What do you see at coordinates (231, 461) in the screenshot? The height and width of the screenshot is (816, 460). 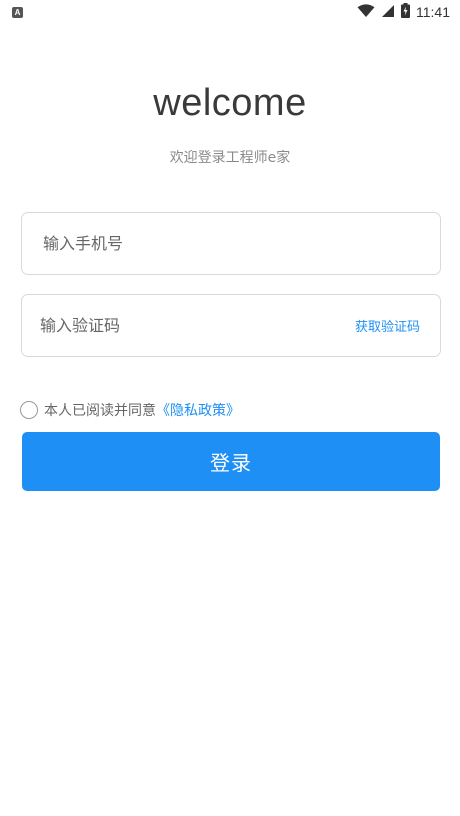 I see `login-button: 登录` at bounding box center [231, 461].